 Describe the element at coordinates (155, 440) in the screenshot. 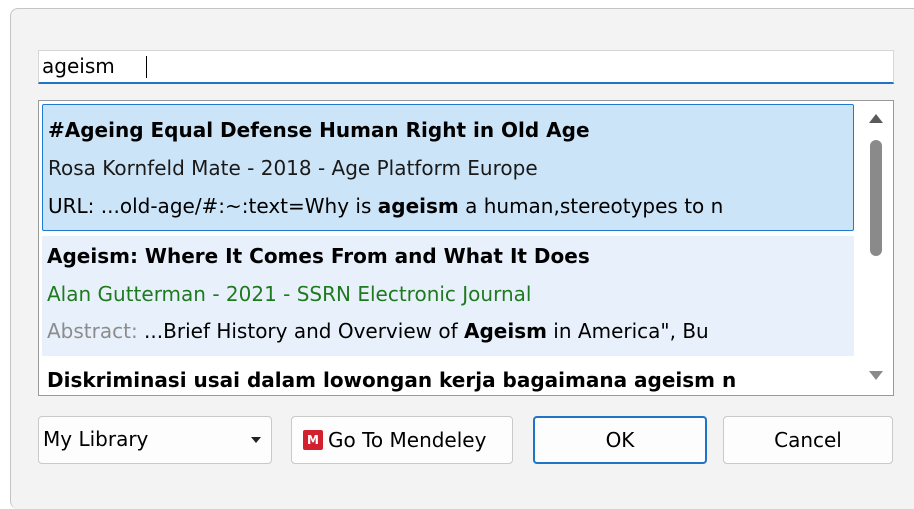

I see `library-select: My Library` at that location.